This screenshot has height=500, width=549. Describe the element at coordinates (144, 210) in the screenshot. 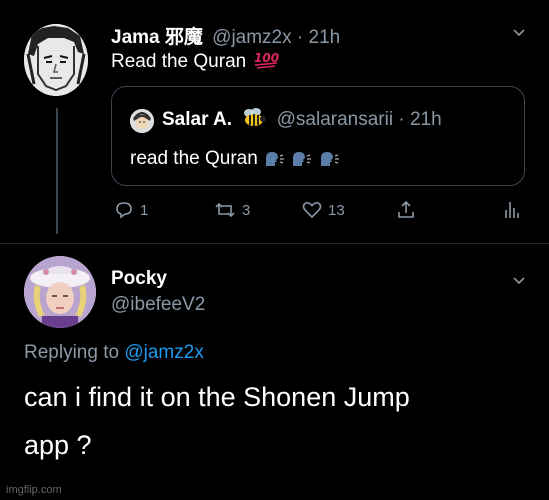

I see `reply-count: 1` at that location.